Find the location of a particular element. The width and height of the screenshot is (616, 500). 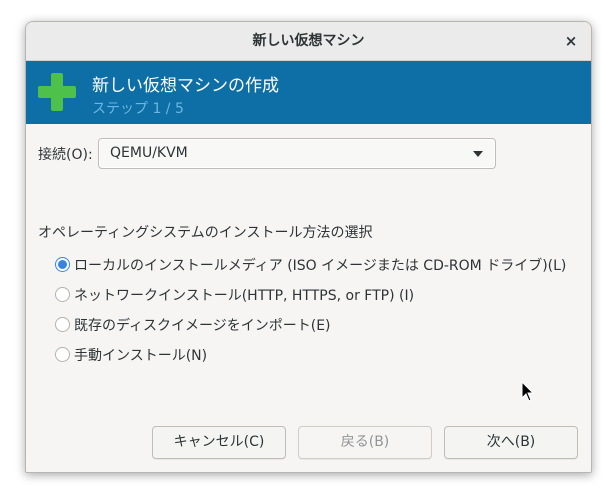

connection-label: 接続(O): is located at coordinates (65, 155).